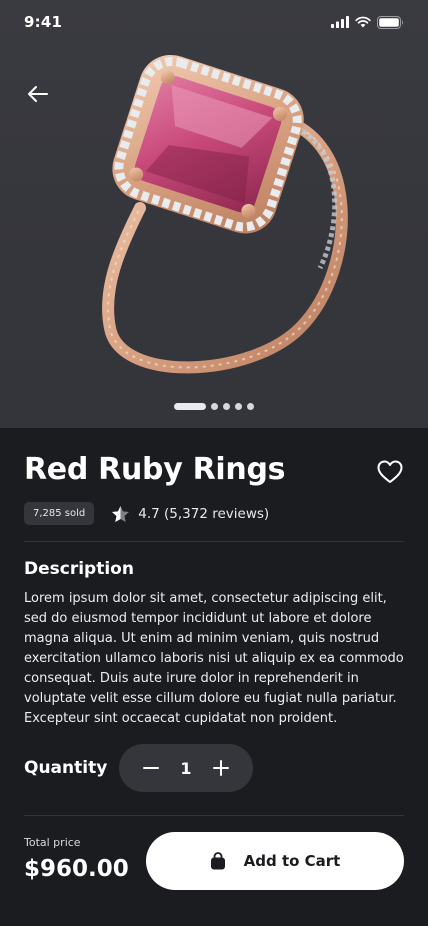 The width and height of the screenshot is (428, 926). Describe the element at coordinates (43, 22) in the screenshot. I see `status-time: 9:41` at that location.